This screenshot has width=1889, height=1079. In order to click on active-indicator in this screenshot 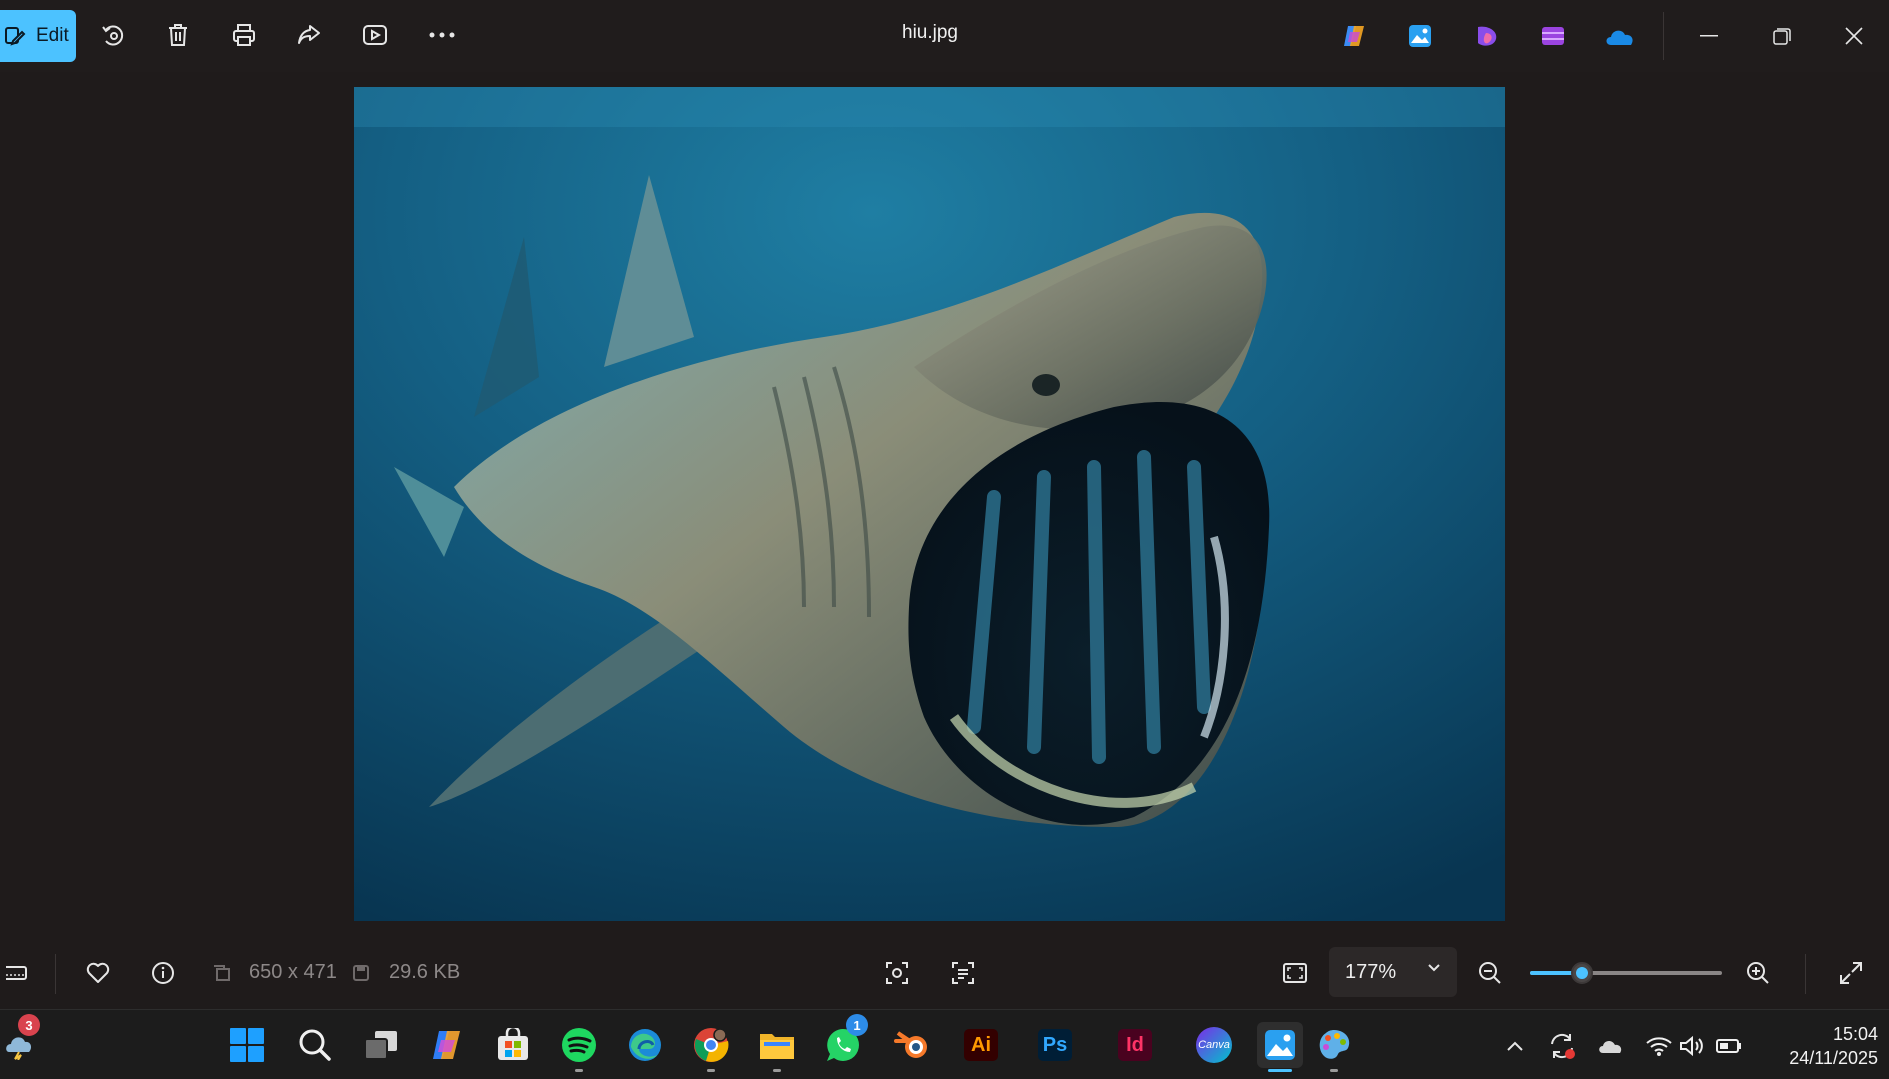, I will do `click(1280, 1070)`.